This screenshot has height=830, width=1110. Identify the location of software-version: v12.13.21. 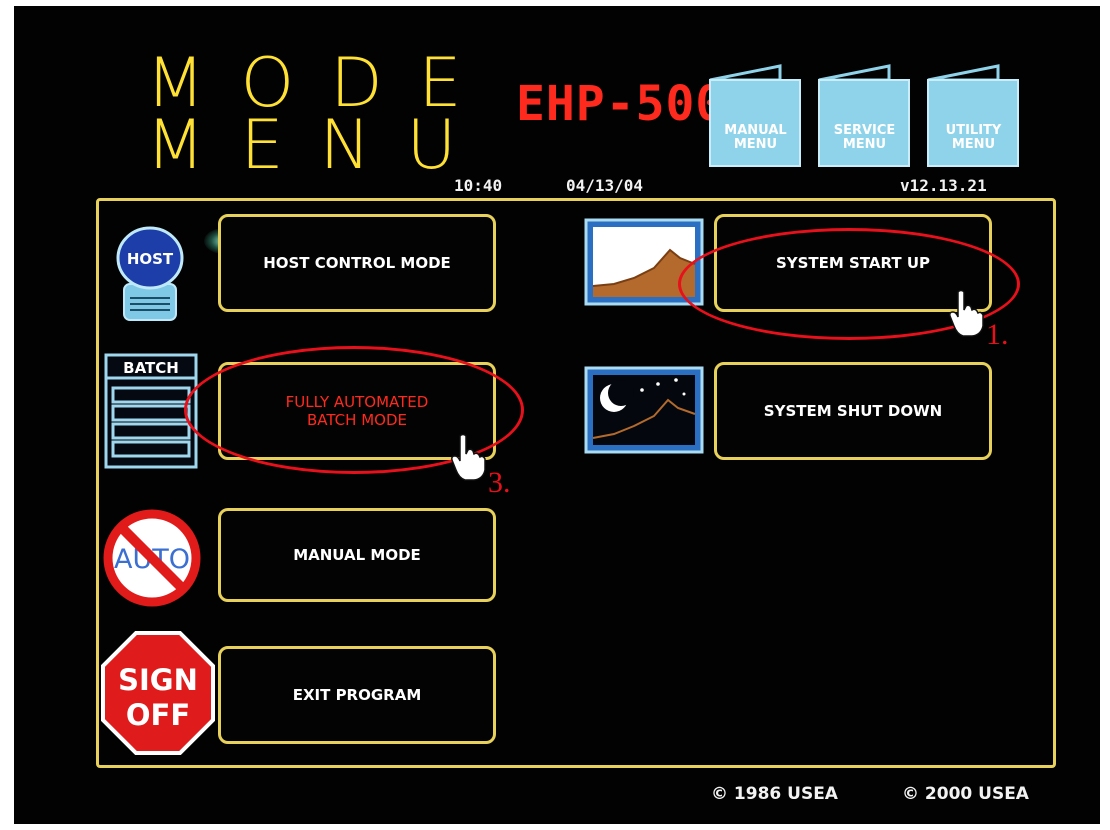
(943, 185).